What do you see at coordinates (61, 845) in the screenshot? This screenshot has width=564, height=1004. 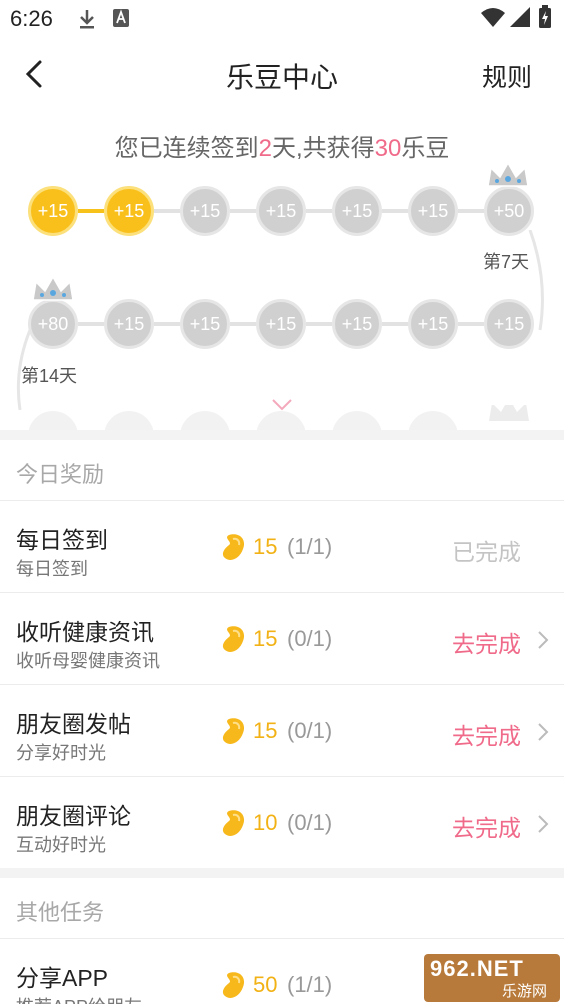 I see `task-subtitle: 互动好时光` at bounding box center [61, 845].